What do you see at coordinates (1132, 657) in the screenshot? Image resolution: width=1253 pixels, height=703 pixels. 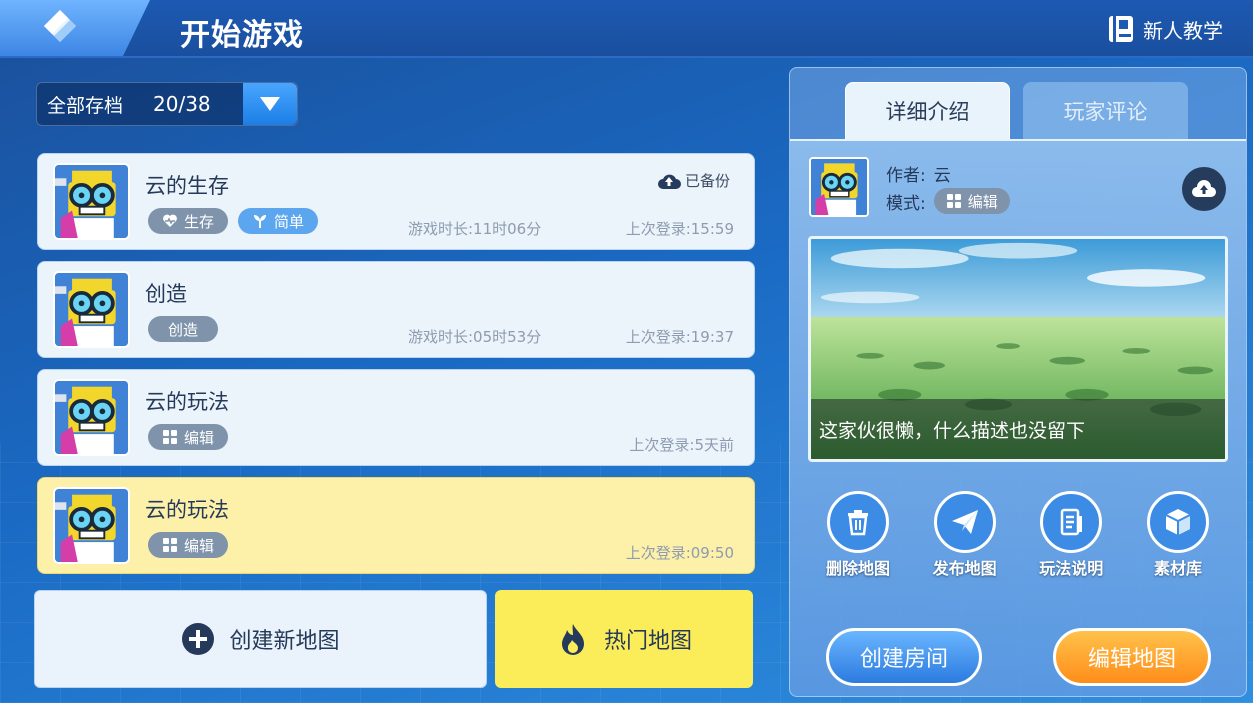 I see `edit-map-button: 编辑地图` at bounding box center [1132, 657].